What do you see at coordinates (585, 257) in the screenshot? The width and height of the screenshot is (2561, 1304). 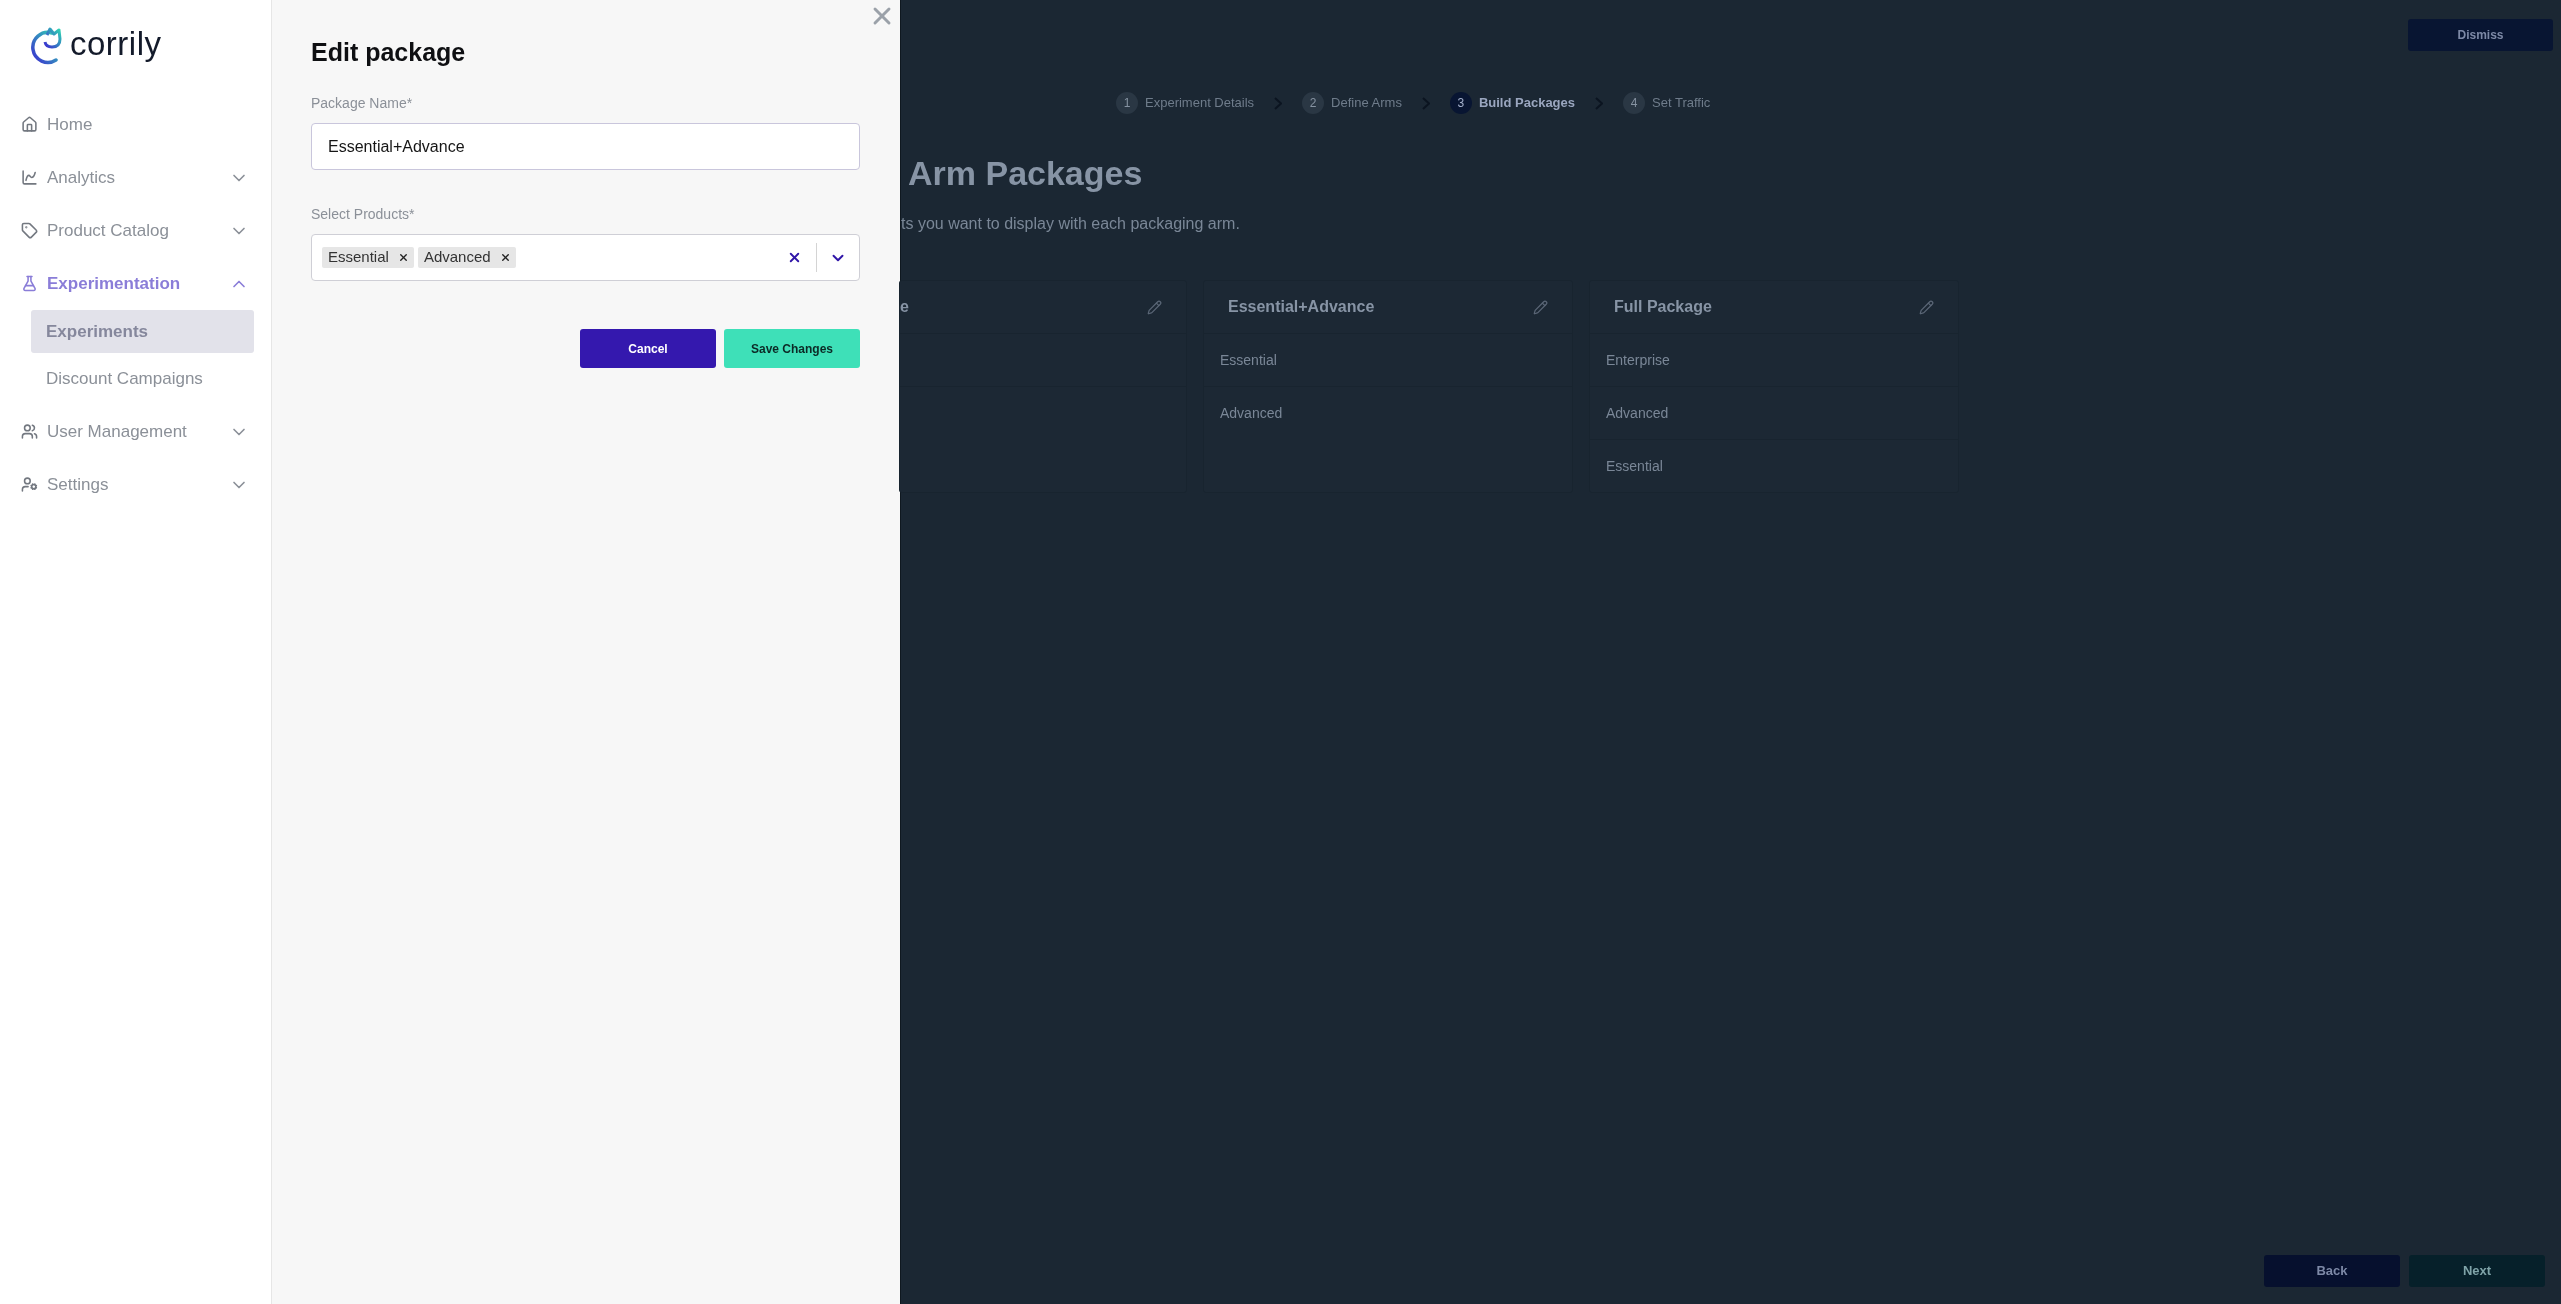 I see `products-select: Essential Advanced` at bounding box center [585, 257].